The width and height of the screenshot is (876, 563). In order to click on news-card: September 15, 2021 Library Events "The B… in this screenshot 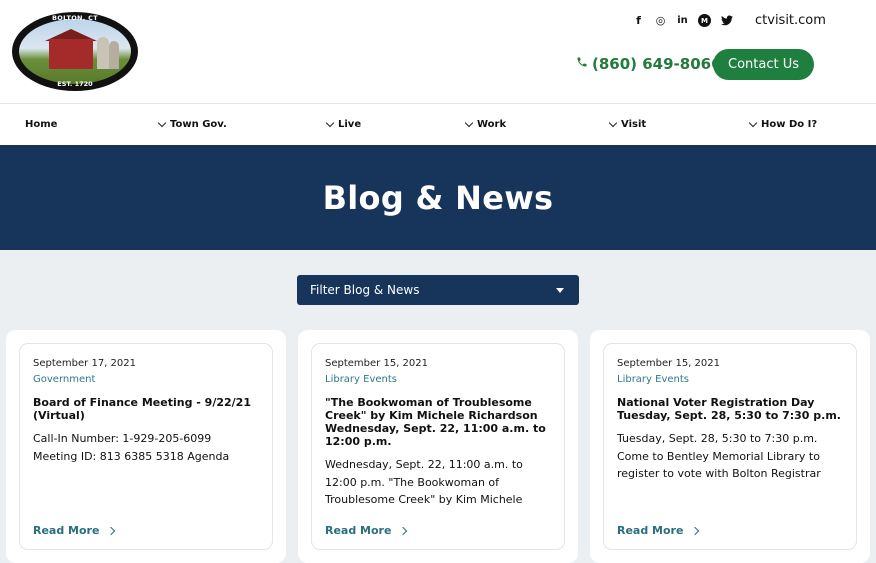, I will do `click(438, 446)`.